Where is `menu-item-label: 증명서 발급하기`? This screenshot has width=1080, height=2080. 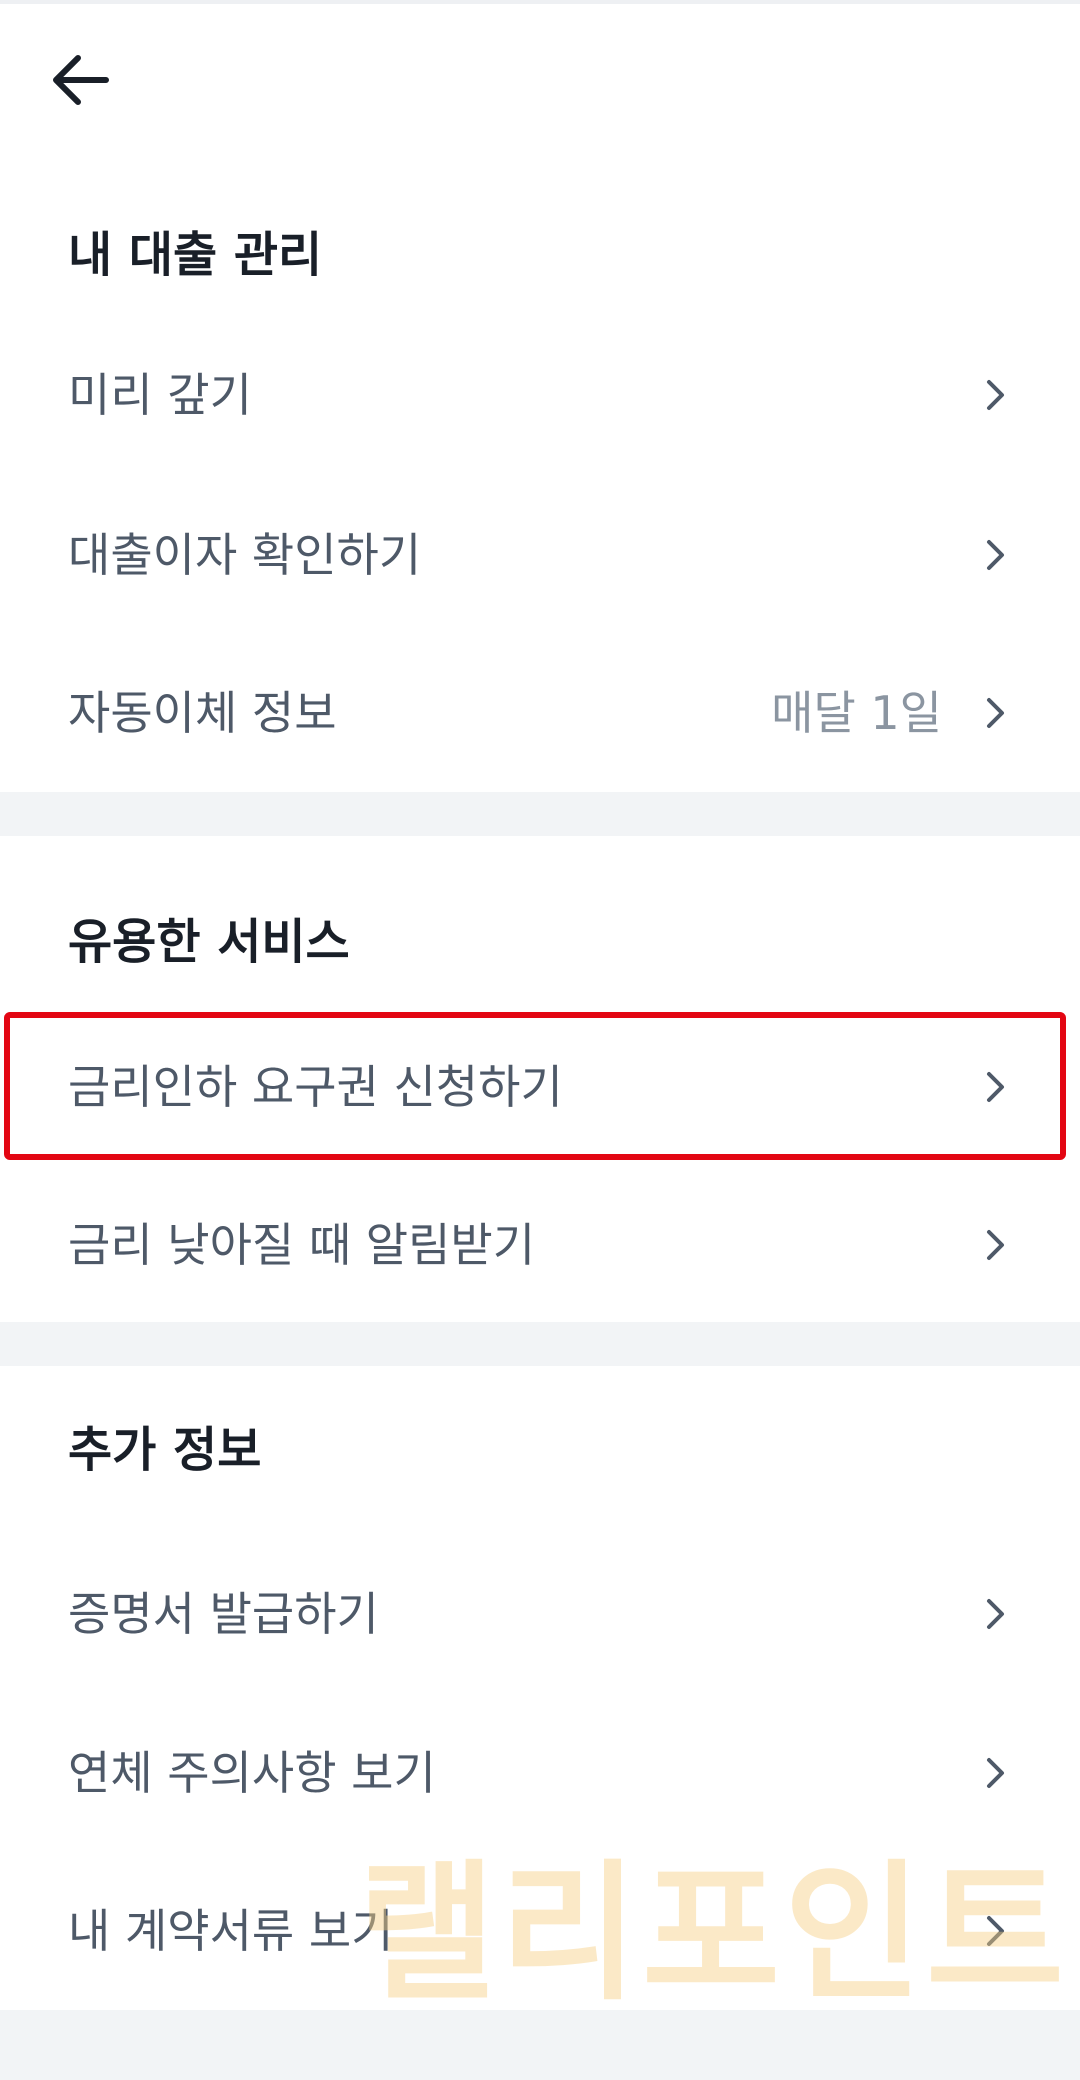
menu-item-label: 증명서 발급하기 is located at coordinates (223, 1614).